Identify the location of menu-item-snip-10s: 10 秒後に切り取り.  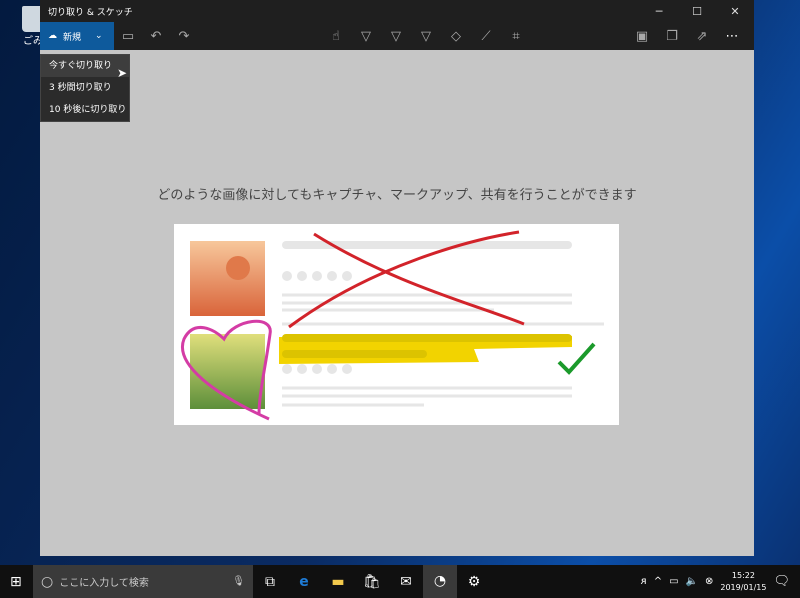
(85, 110).